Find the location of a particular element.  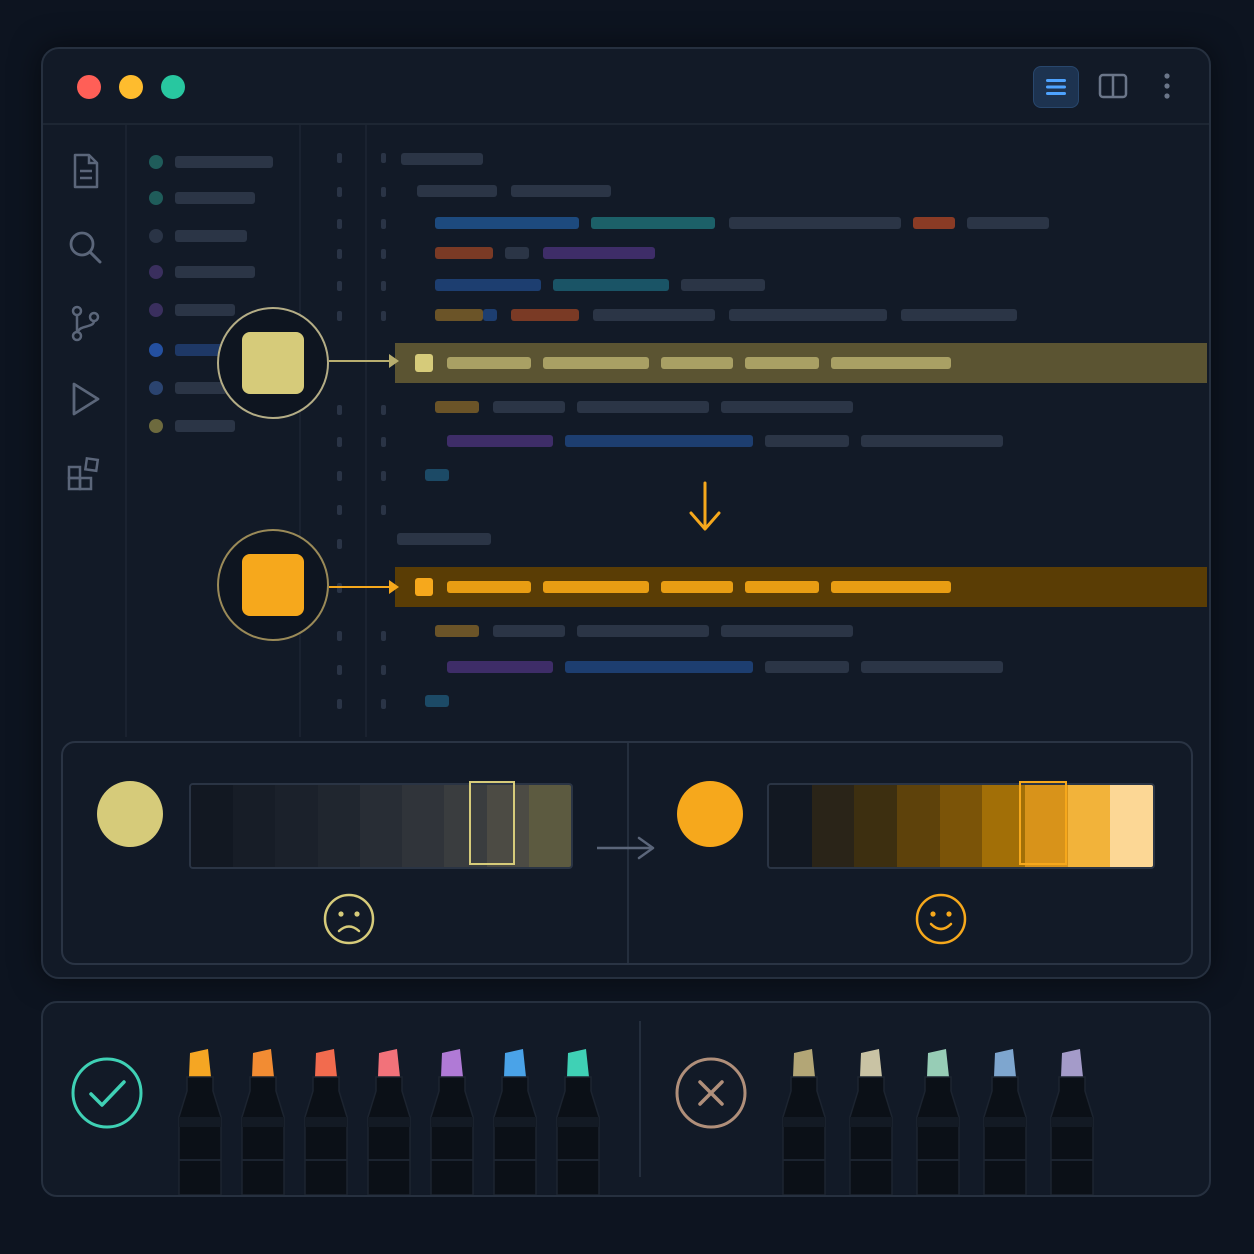

color-swatch-before is located at coordinates (273, 363).